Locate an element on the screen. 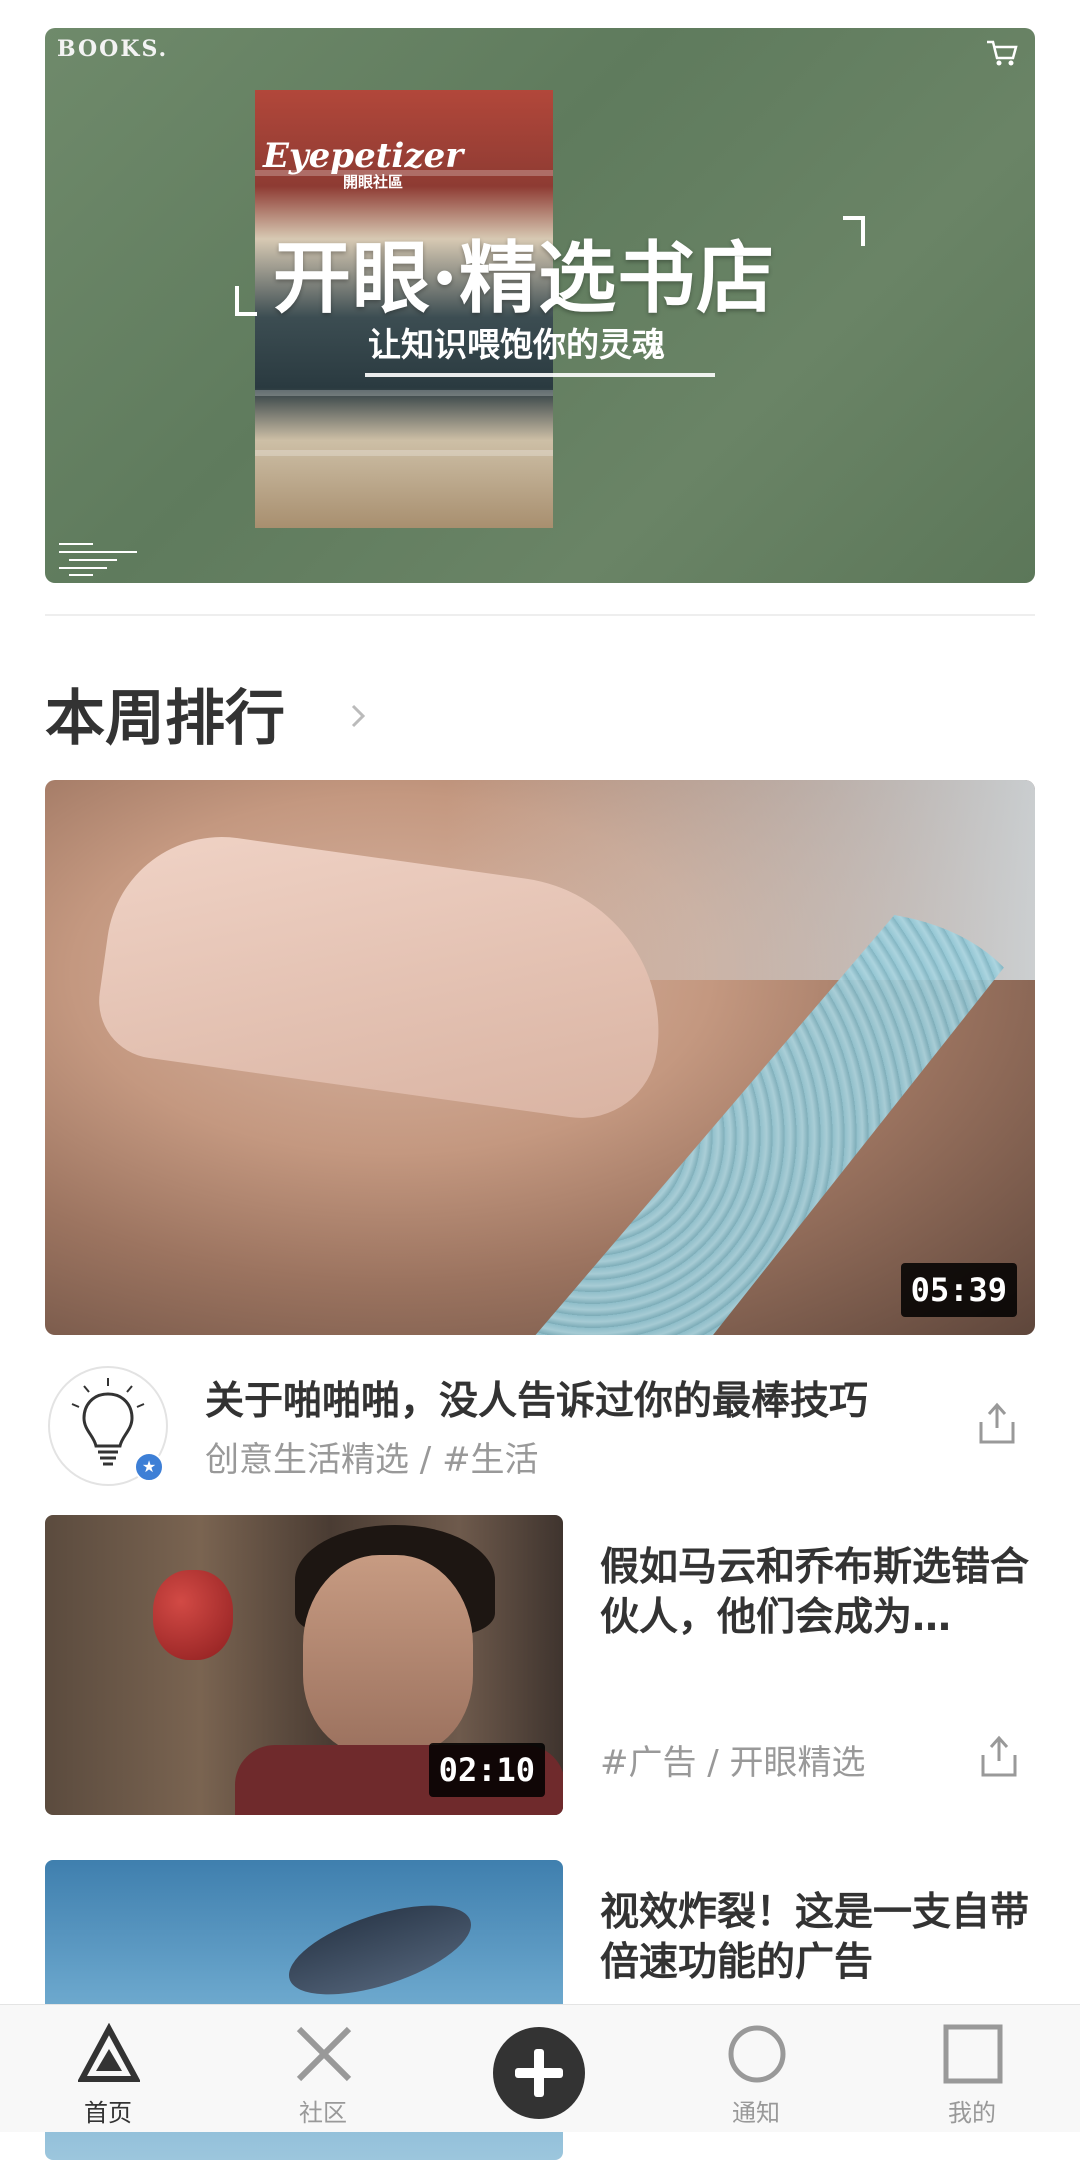  menu-lines-icon is located at coordinates (98, 559).